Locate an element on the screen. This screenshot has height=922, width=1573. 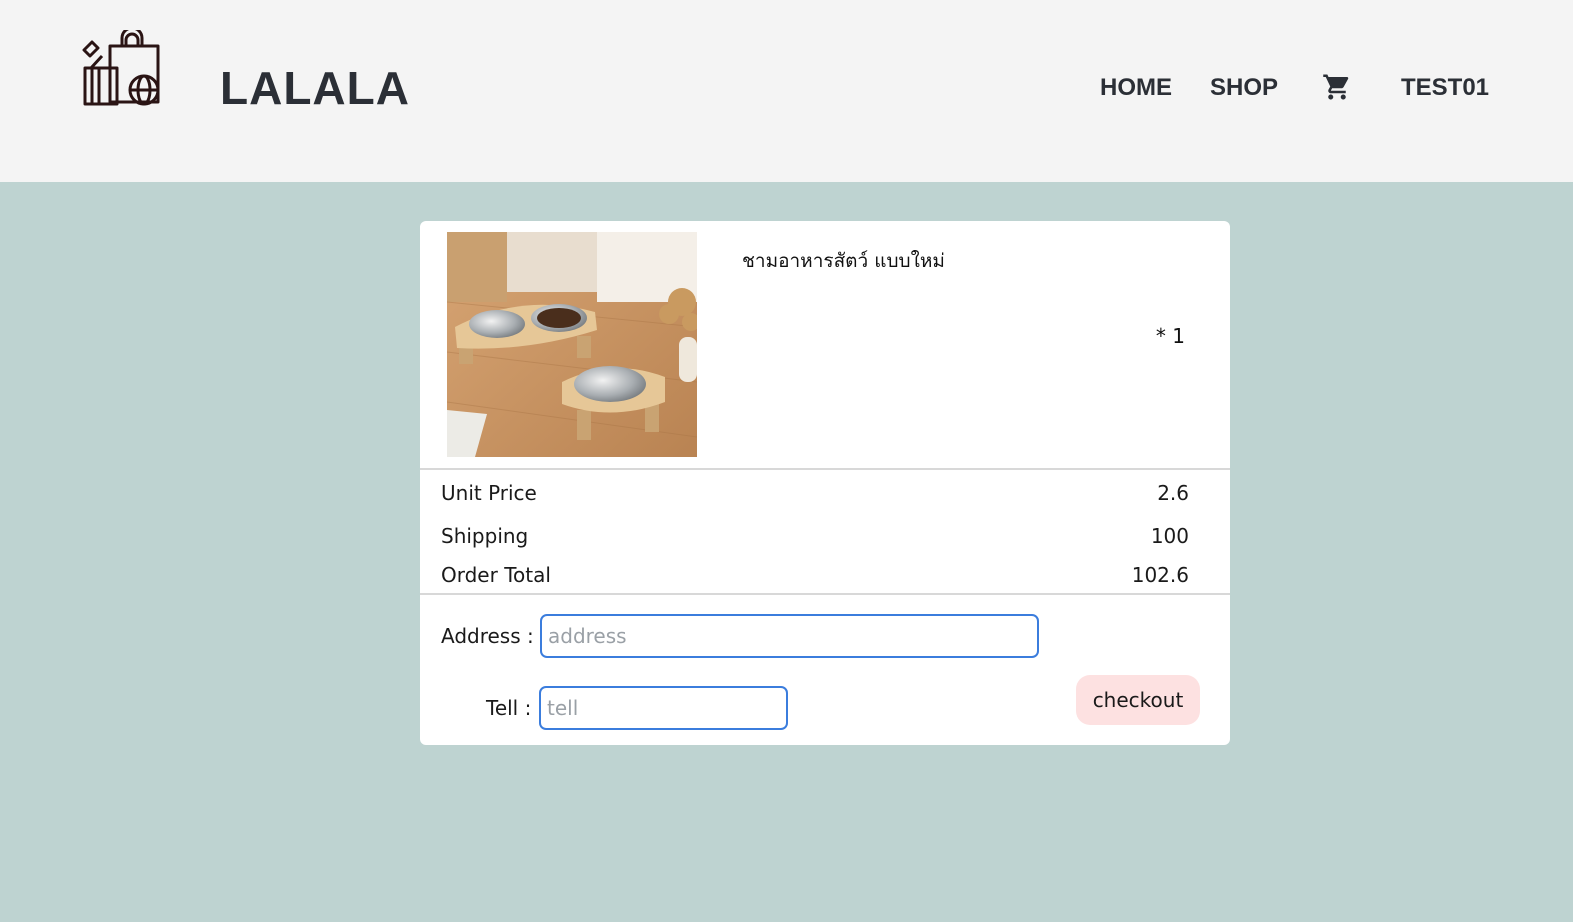
address-label: Address : is located at coordinates (487, 636).